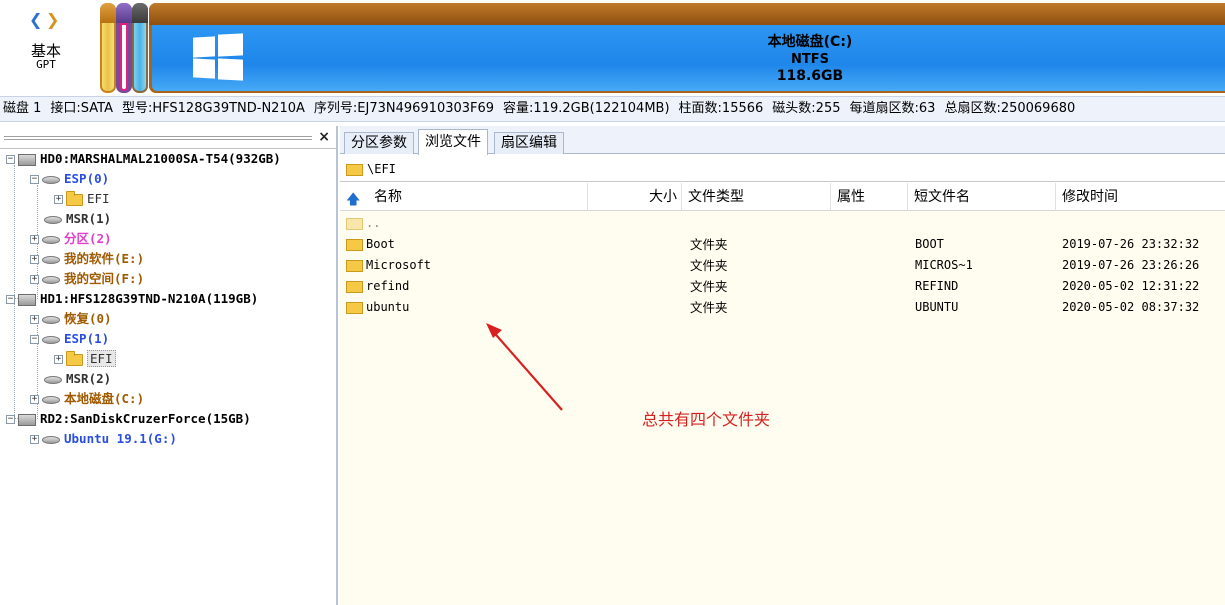 The height and width of the screenshot is (605, 1225). I want to click on column-short-name: 短文件名, so click(982, 197).